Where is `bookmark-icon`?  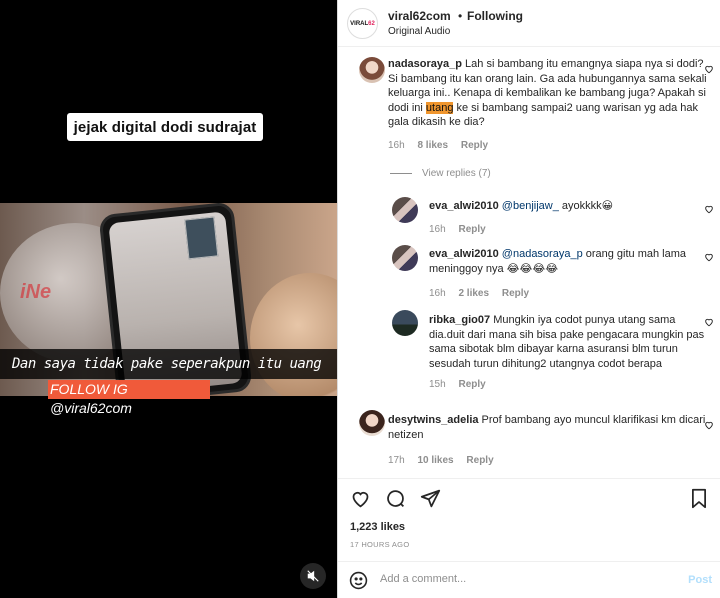 bookmark-icon is located at coordinates (699, 498).